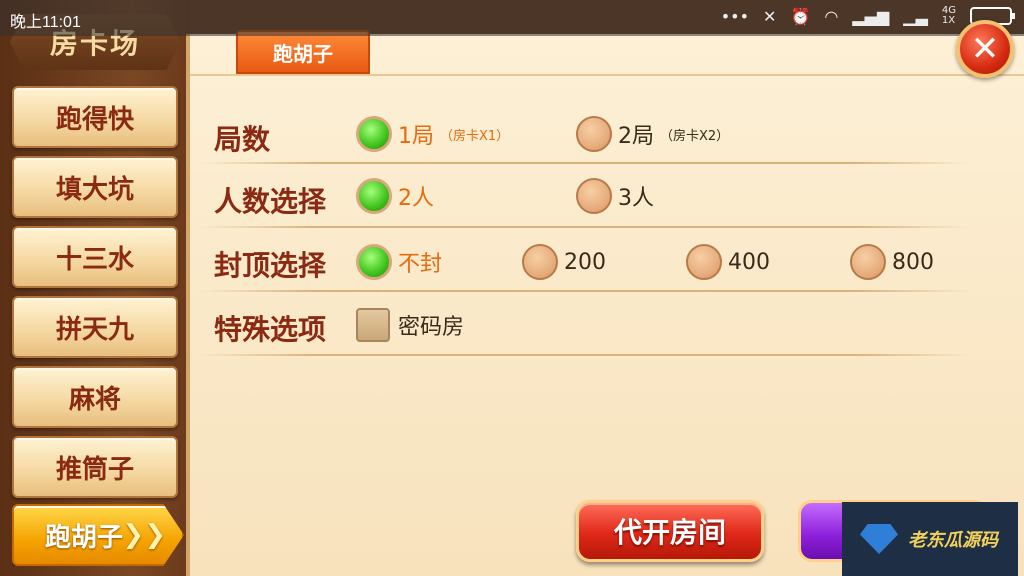 Image resolution: width=1024 pixels, height=576 pixels. I want to click on players-option-3-text: 3人, so click(636, 198).